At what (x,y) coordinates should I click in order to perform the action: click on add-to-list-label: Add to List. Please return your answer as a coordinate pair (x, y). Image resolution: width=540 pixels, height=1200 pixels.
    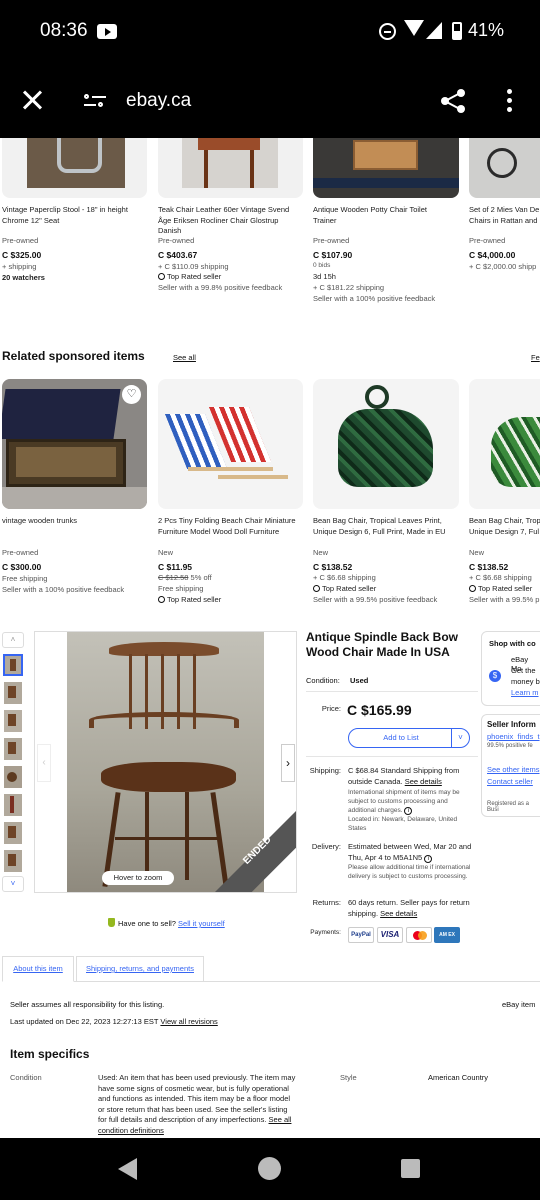
    Looking at the image, I should click on (401, 737).